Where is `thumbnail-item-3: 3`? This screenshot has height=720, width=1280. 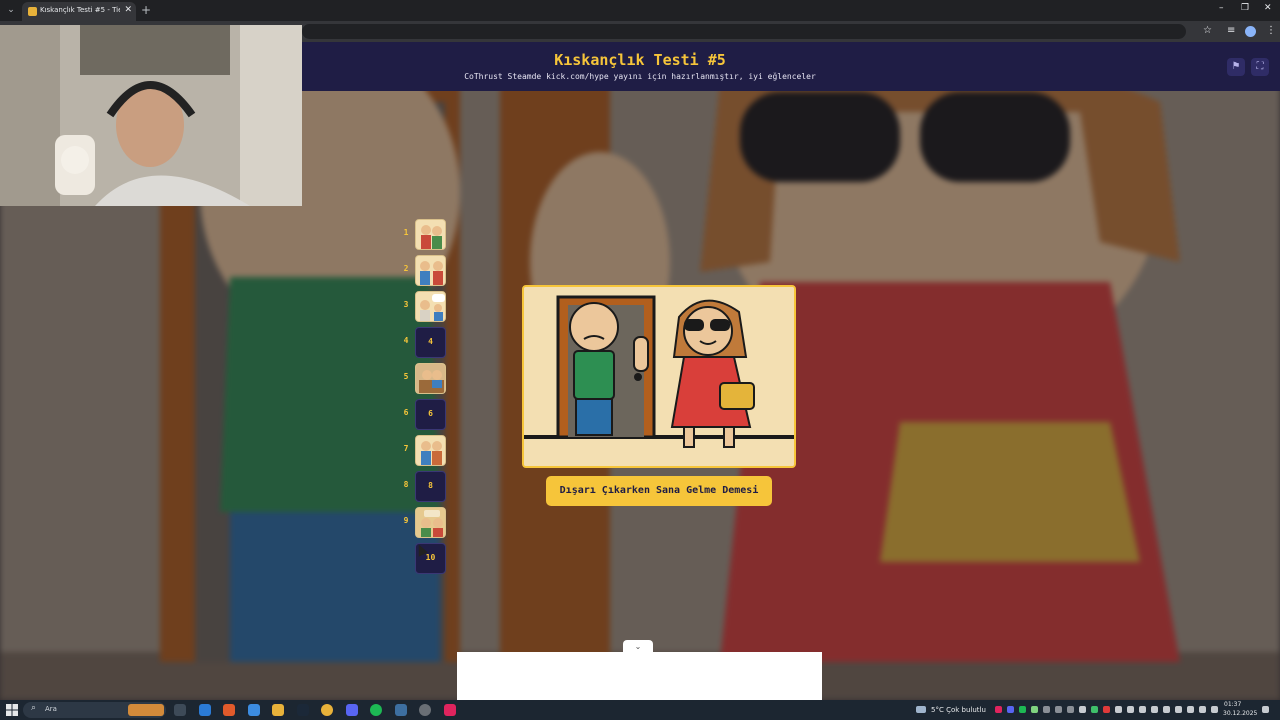 thumbnail-item-3: 3 is located at coordinates (425, 307).